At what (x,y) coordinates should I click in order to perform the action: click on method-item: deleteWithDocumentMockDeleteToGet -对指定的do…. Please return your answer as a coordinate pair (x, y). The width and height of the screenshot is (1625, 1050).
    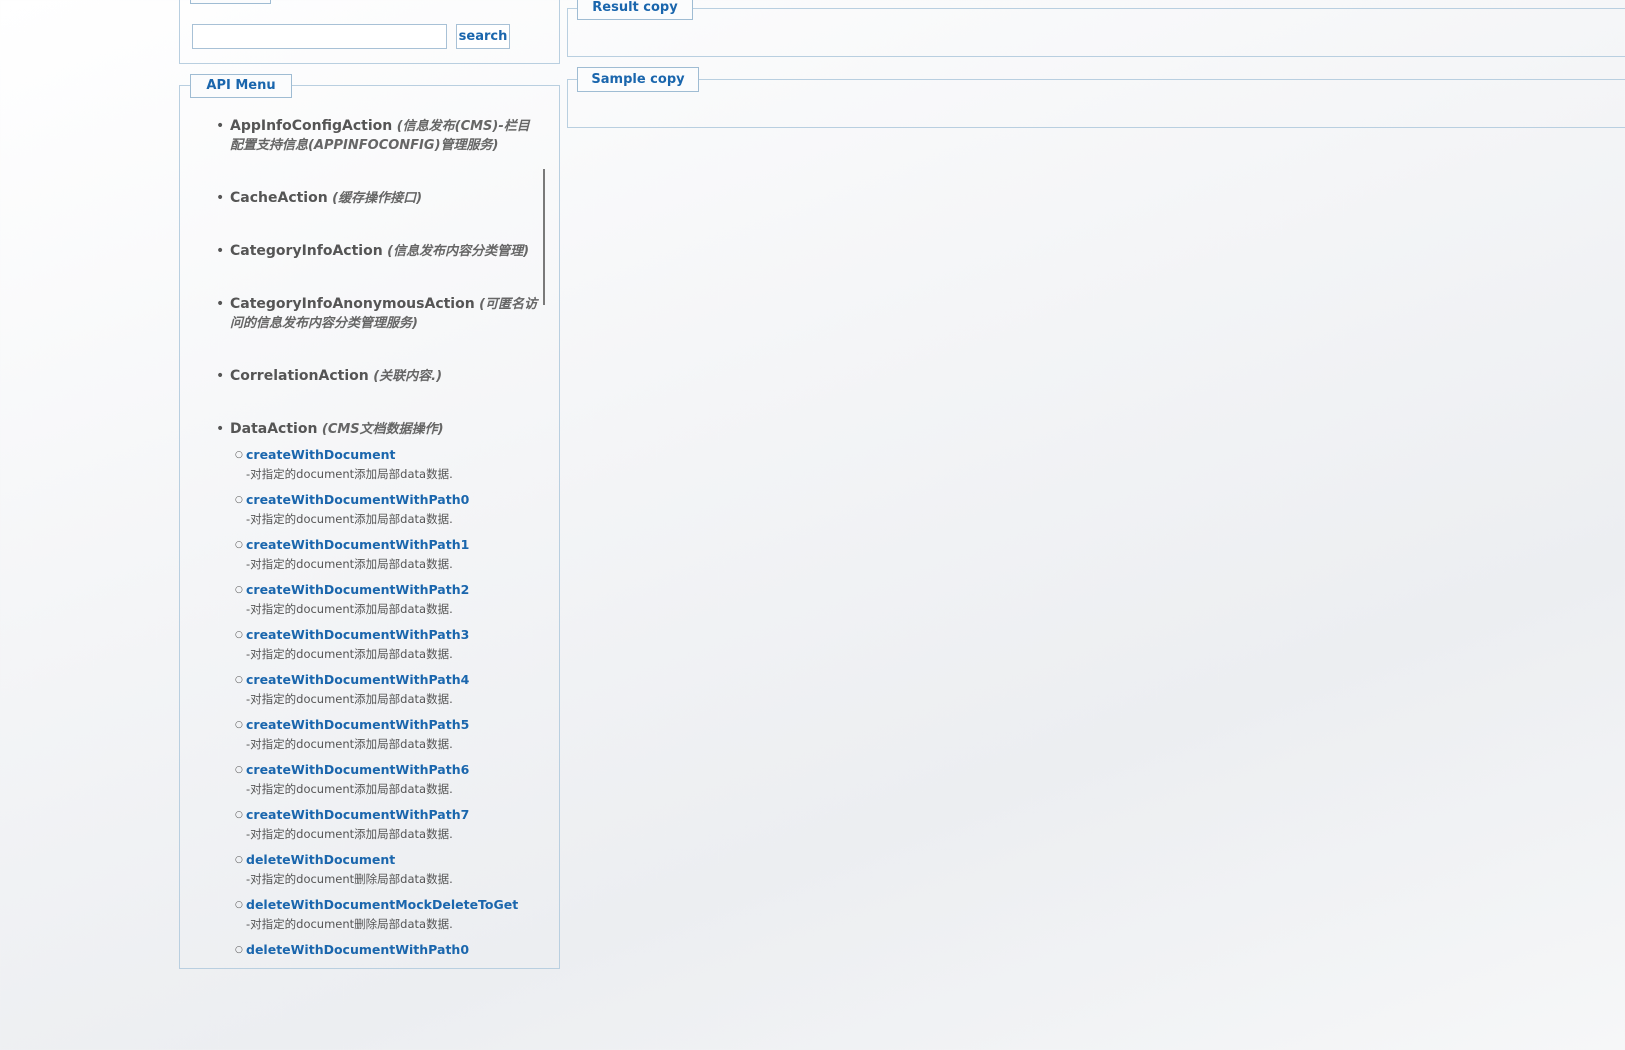
    Looking at the image, I should click on (386, 914).